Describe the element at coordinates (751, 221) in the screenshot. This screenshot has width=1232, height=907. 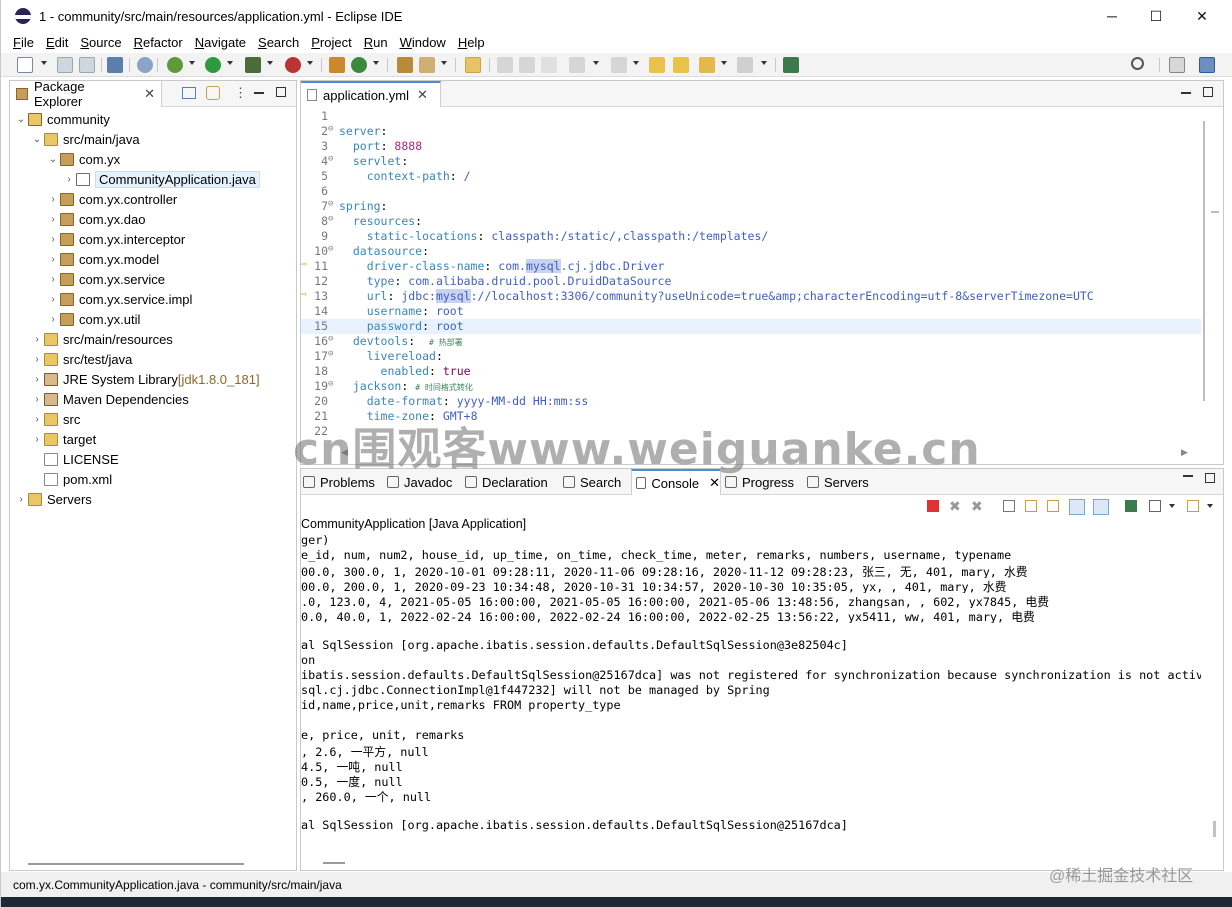
I see `code-line: 8 ⊖ resources:` at that location.